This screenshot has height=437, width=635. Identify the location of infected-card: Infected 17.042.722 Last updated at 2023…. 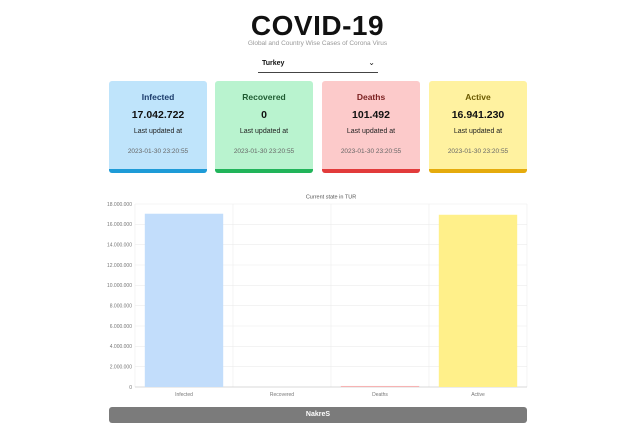
(158, 127).